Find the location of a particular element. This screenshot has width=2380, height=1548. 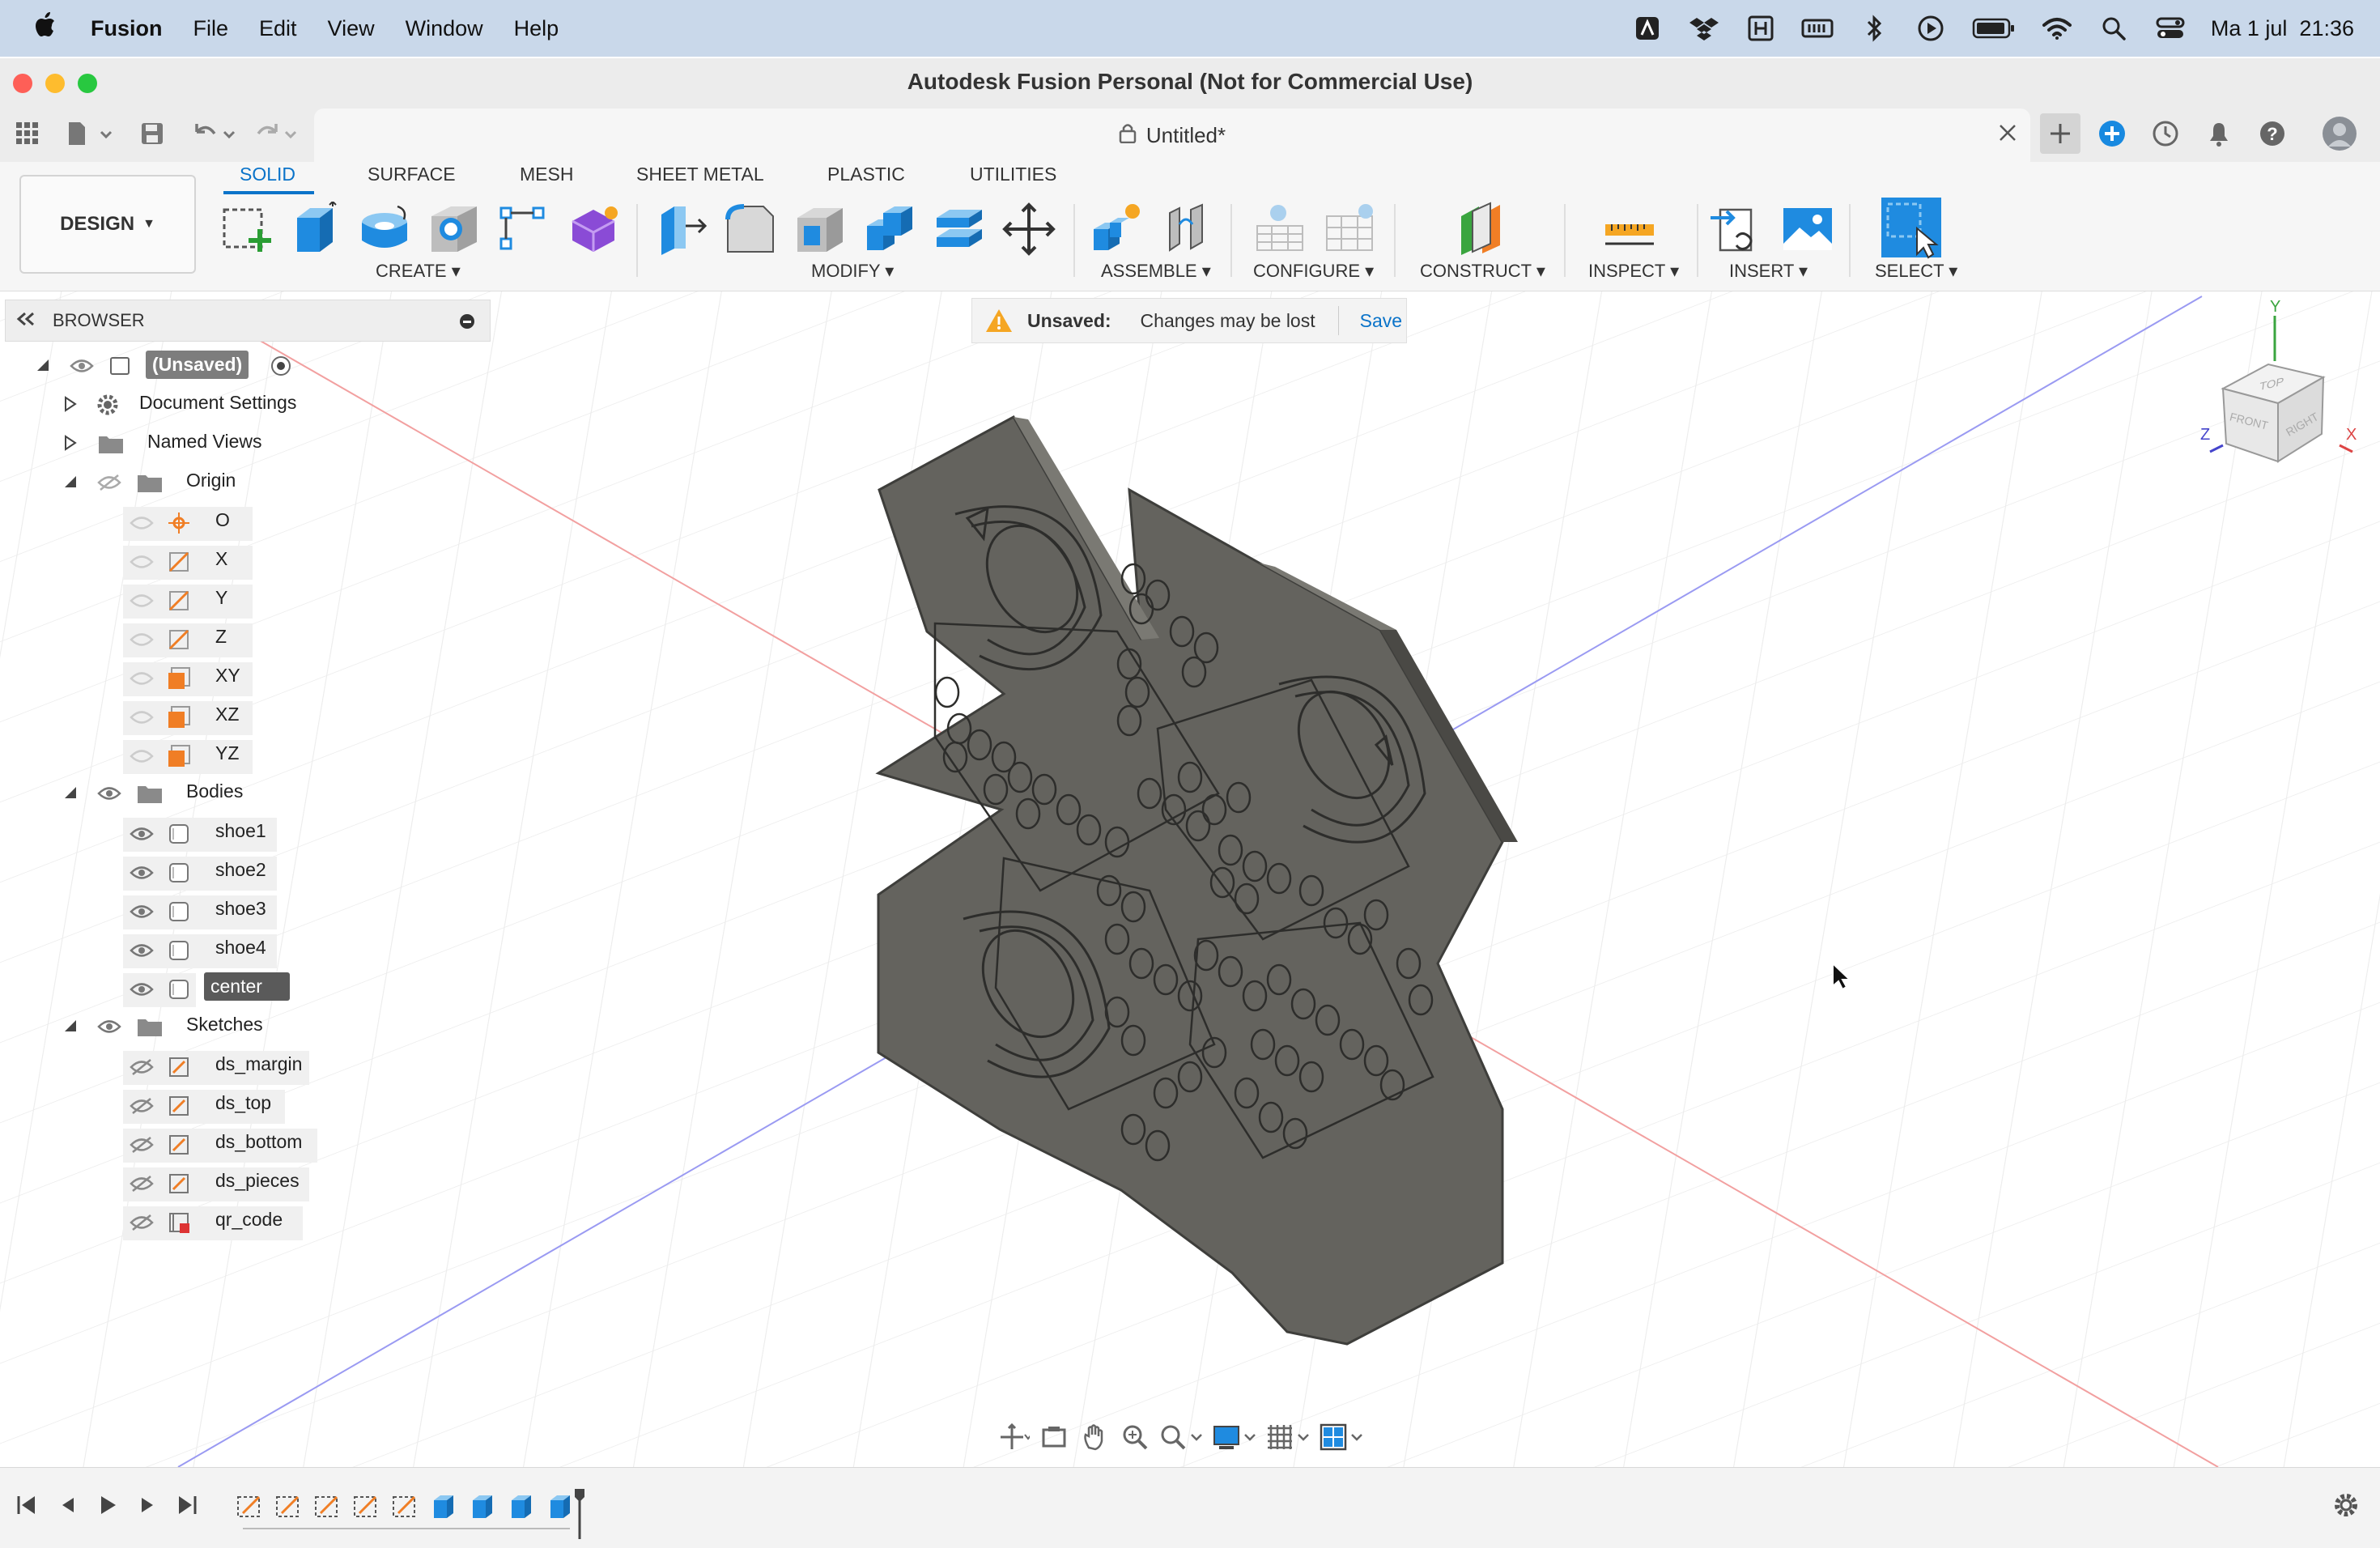

sketch-ds-margin-label: ds_margin is located at coordinates (258, 1064).